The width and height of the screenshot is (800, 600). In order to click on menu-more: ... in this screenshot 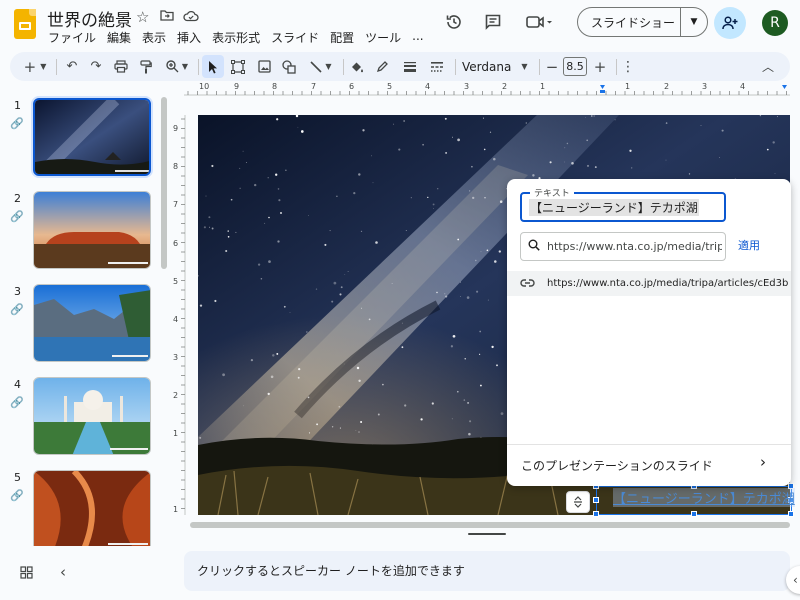, I will do `click(417, 37)`.